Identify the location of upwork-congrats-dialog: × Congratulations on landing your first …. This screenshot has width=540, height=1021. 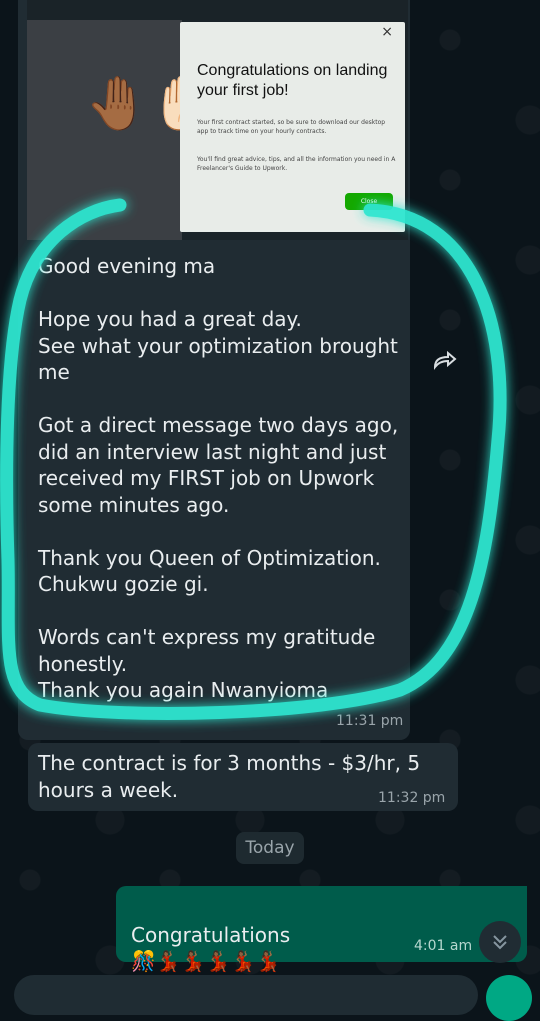
(292, 127).